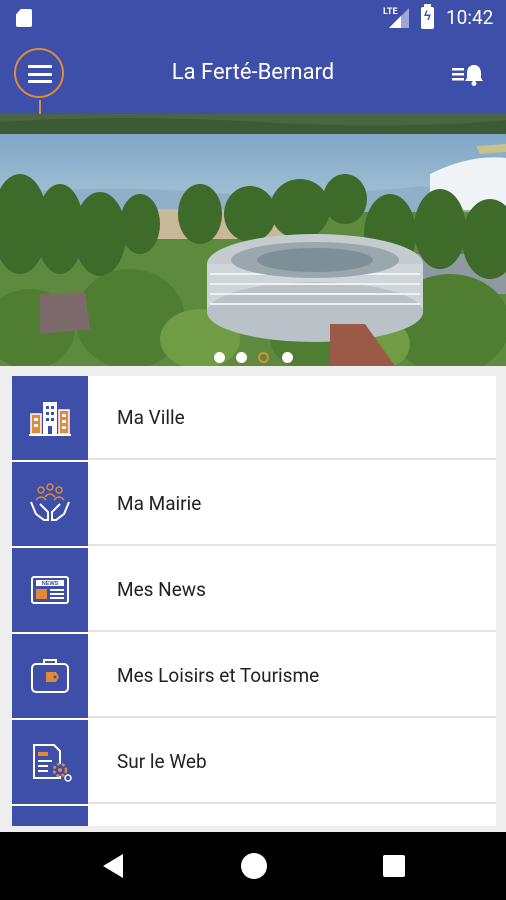  I want to click on home-icon, so click(254, 866).